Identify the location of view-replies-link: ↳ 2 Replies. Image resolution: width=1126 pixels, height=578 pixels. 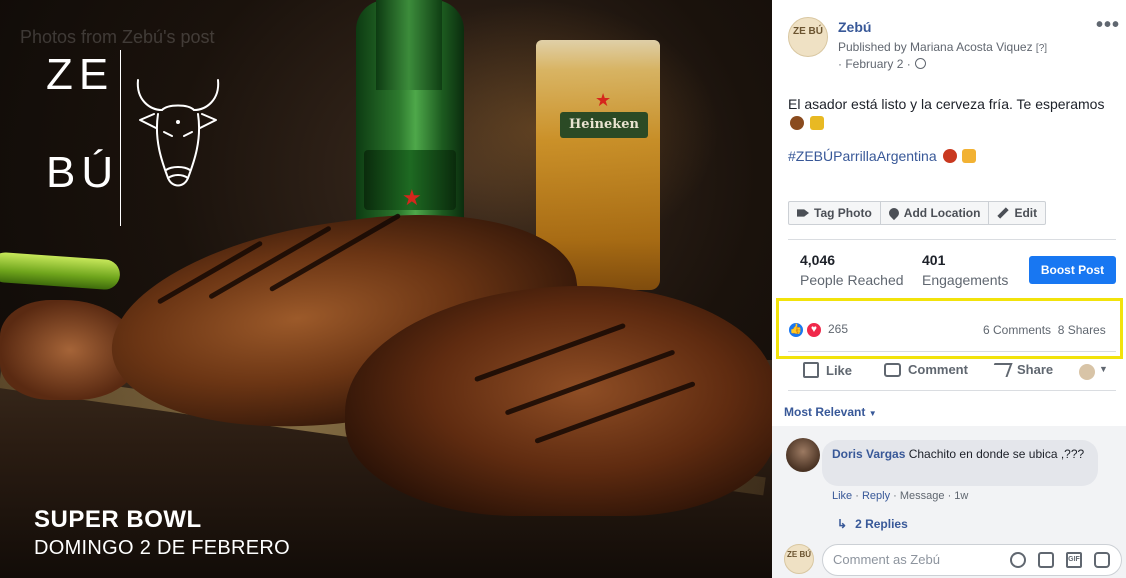
(872, 524).